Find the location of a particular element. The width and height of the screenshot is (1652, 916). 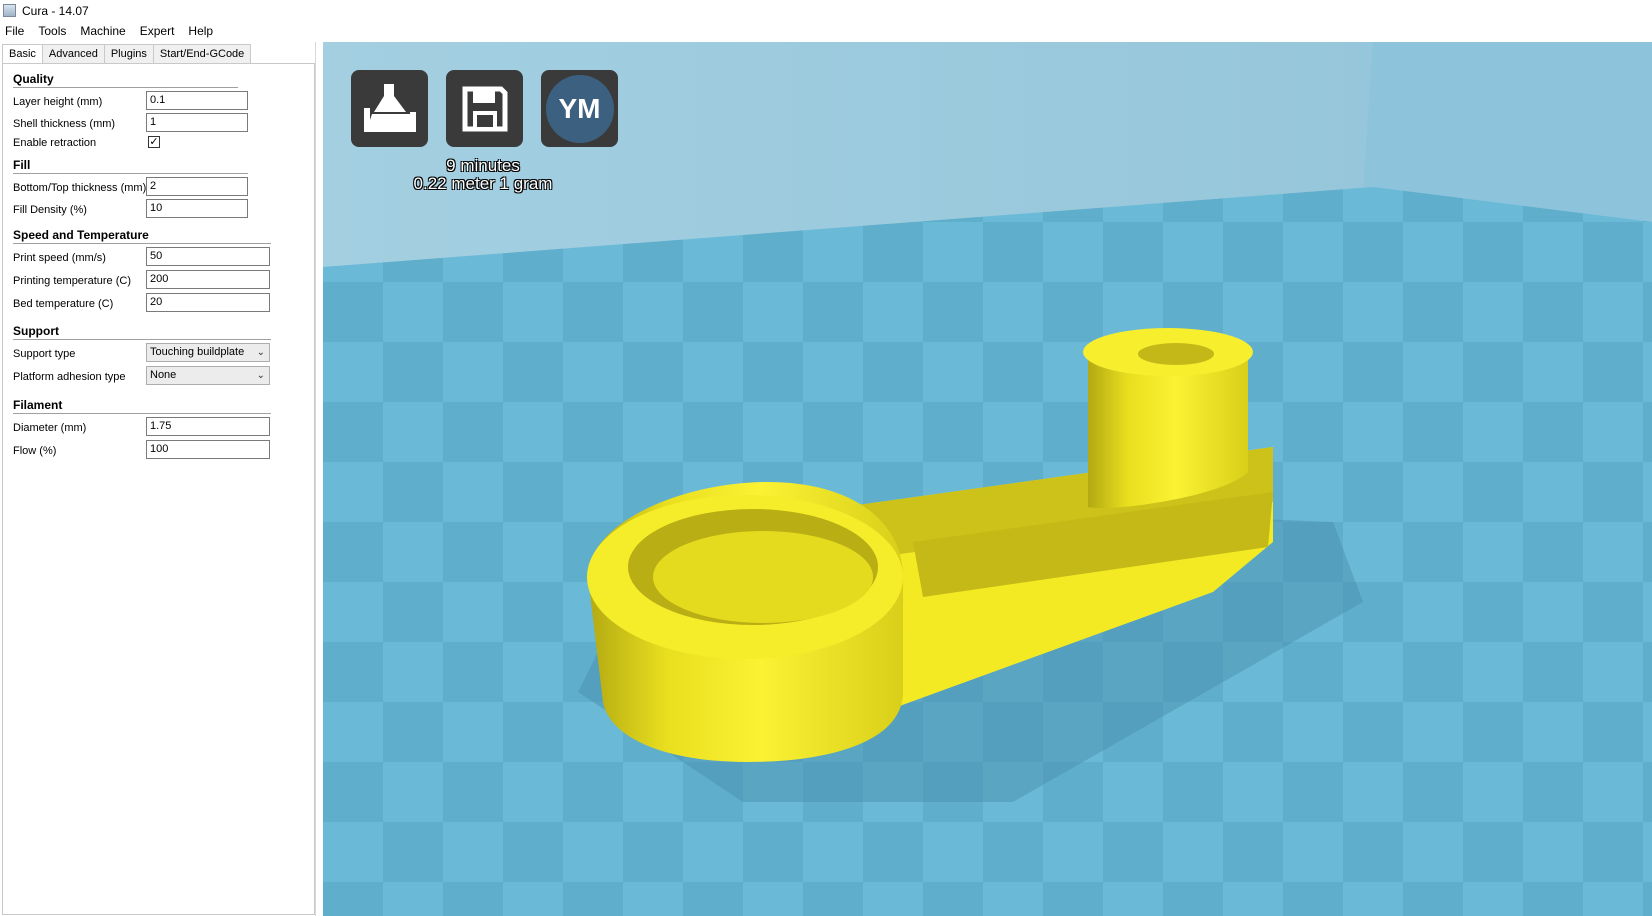

layer-height-label: Layer height (mm) is located at coordinates (58, 102).